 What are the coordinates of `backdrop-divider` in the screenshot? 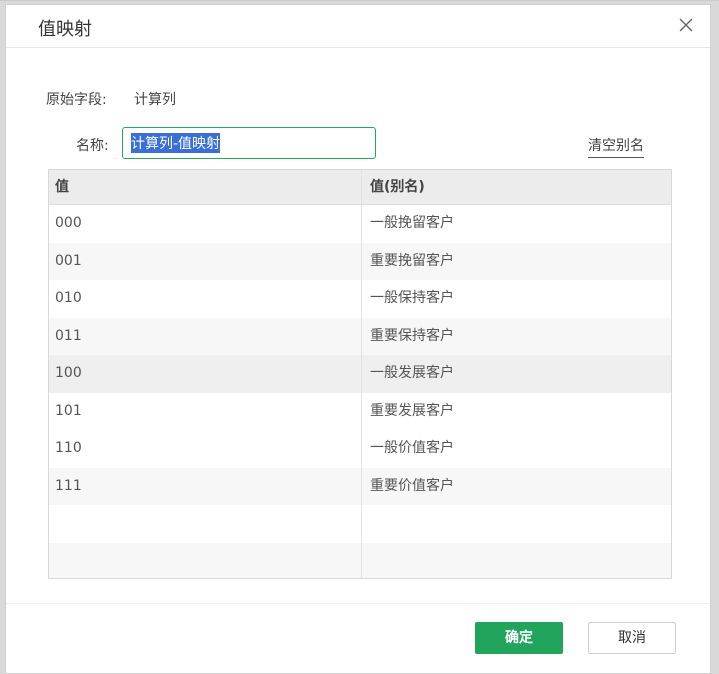 It's located at (359, 0).